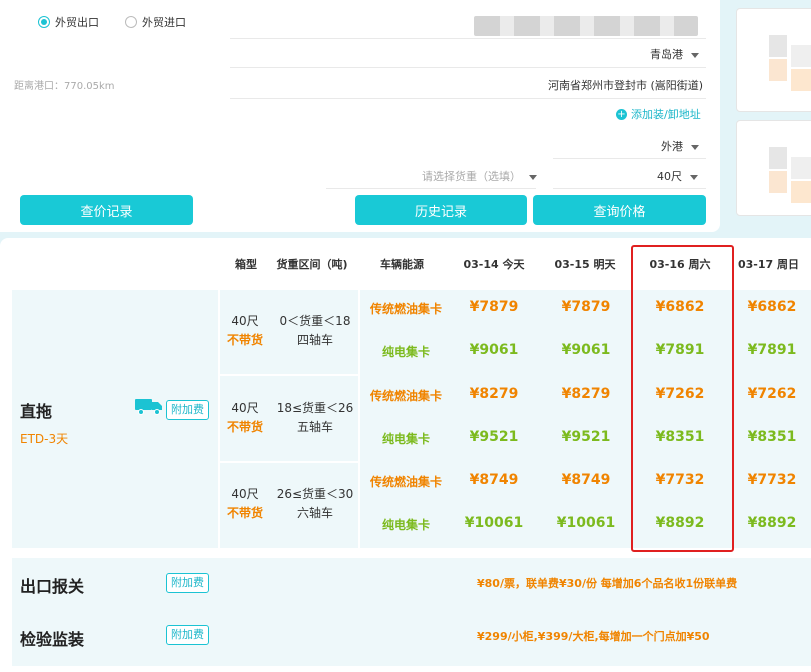  I want to click on port-select: 青岛港, so click(674, 54).